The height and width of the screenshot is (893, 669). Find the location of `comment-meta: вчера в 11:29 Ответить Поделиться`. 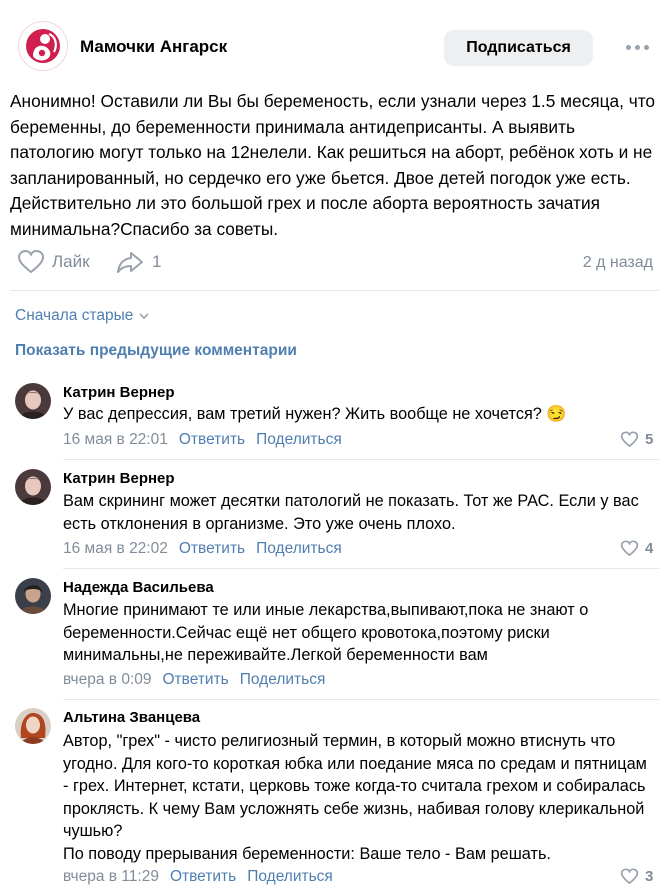

comment-meta: вчера в 11:29 Ответить Поделиться is located at coordinates (198, 877).